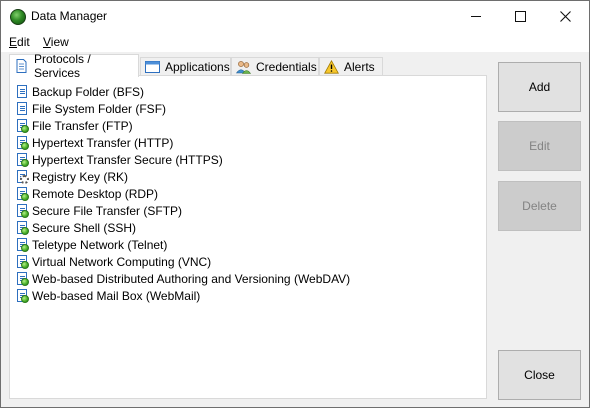 This screenshot has height=408, width=590. I want to click on list-item: Remote Desktop (RDP), so click(183, 193).